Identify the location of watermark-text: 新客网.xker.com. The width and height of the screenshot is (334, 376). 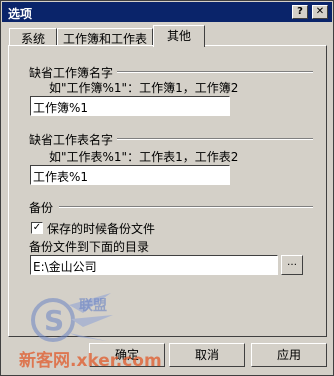
(90, 361).